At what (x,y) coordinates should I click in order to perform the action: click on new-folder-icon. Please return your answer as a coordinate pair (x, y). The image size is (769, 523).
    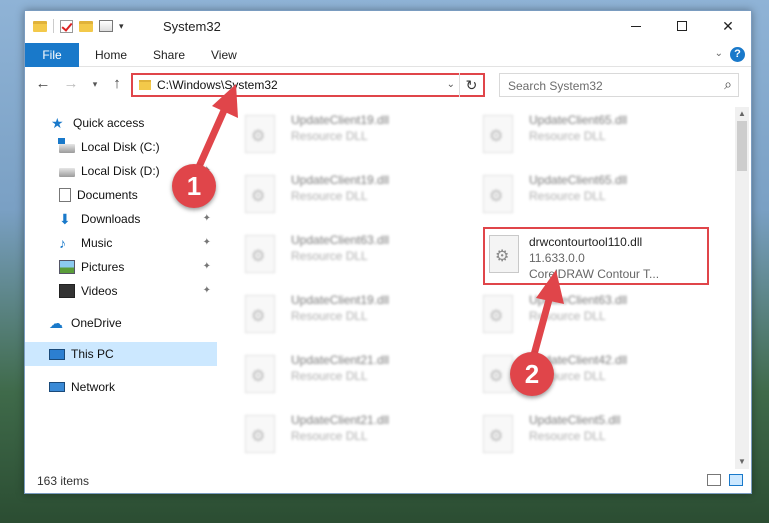
    Looking at the image, I should click on (86, 26).